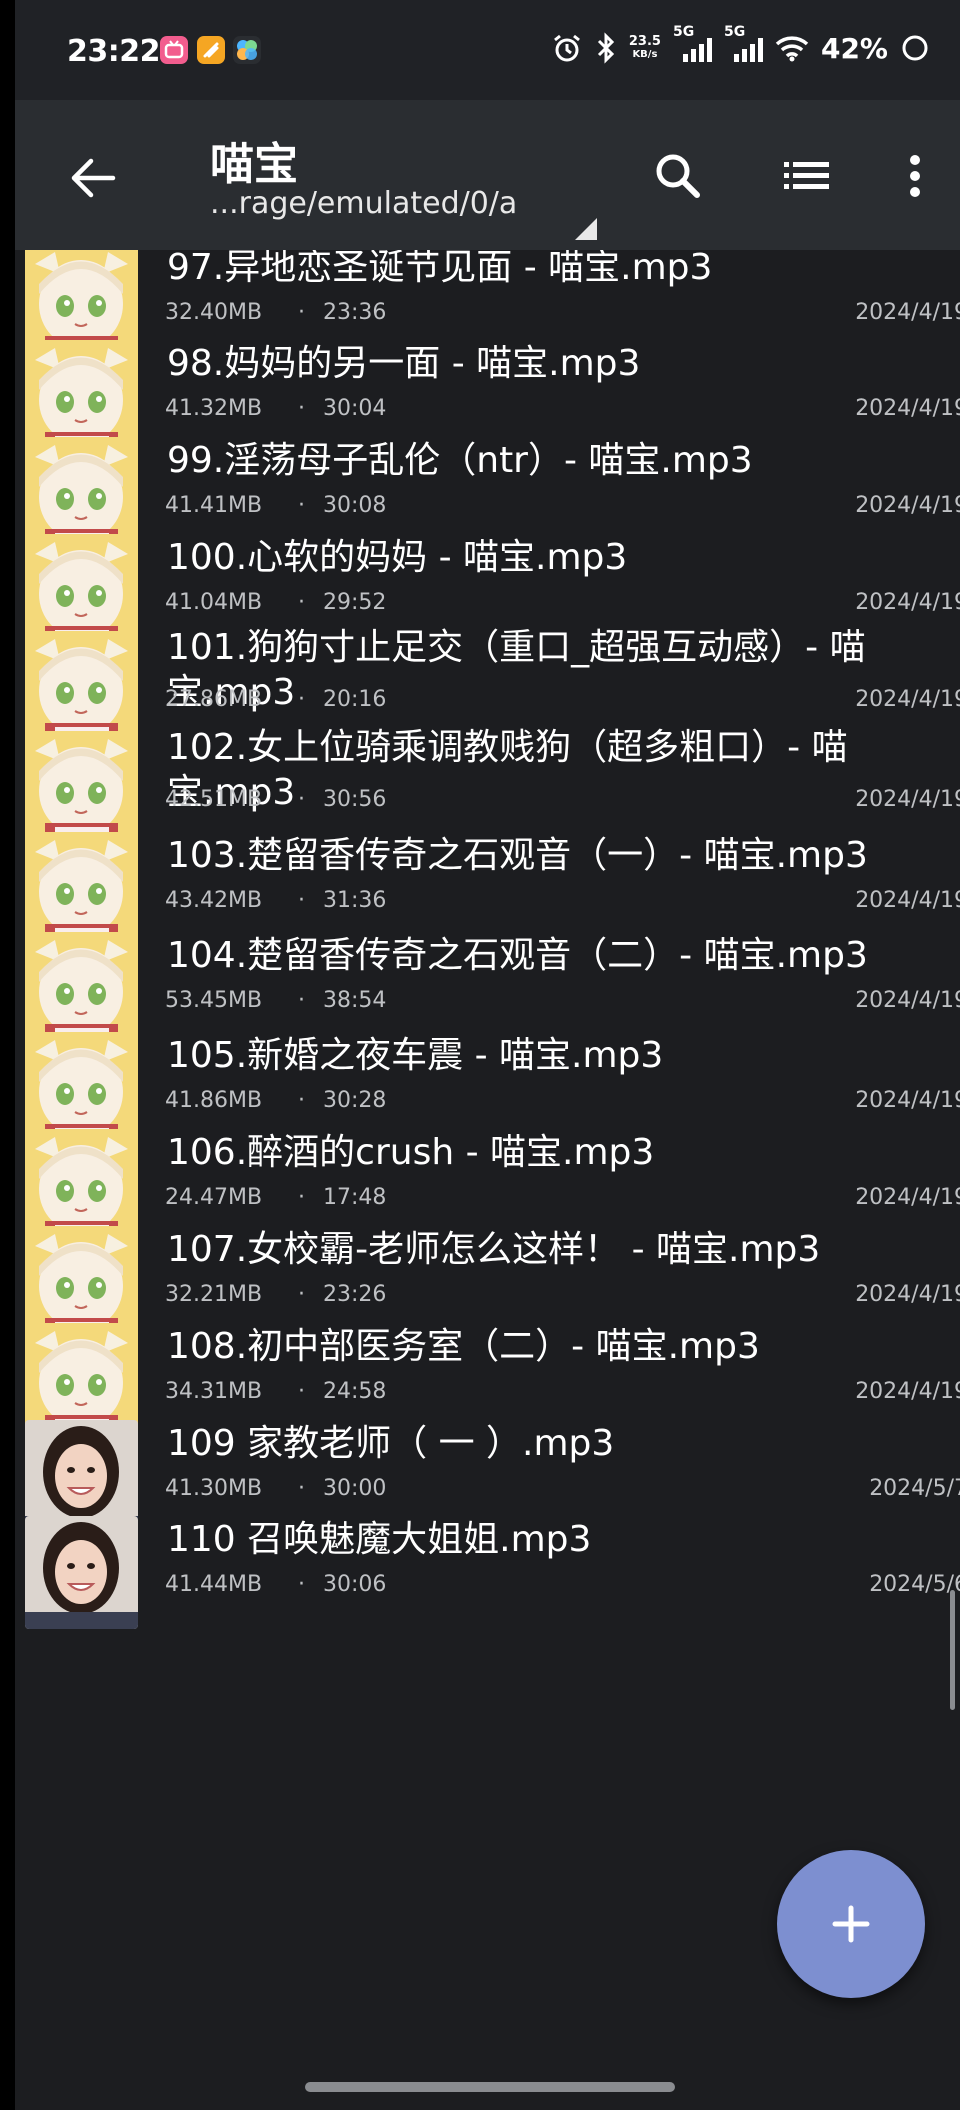 The width and height of the screenshot is (960, 2110). What do you see at coordinates (254, 164) in the screenshot?
I see `folder-title: 喵宝` at bounding box center [254, 164].